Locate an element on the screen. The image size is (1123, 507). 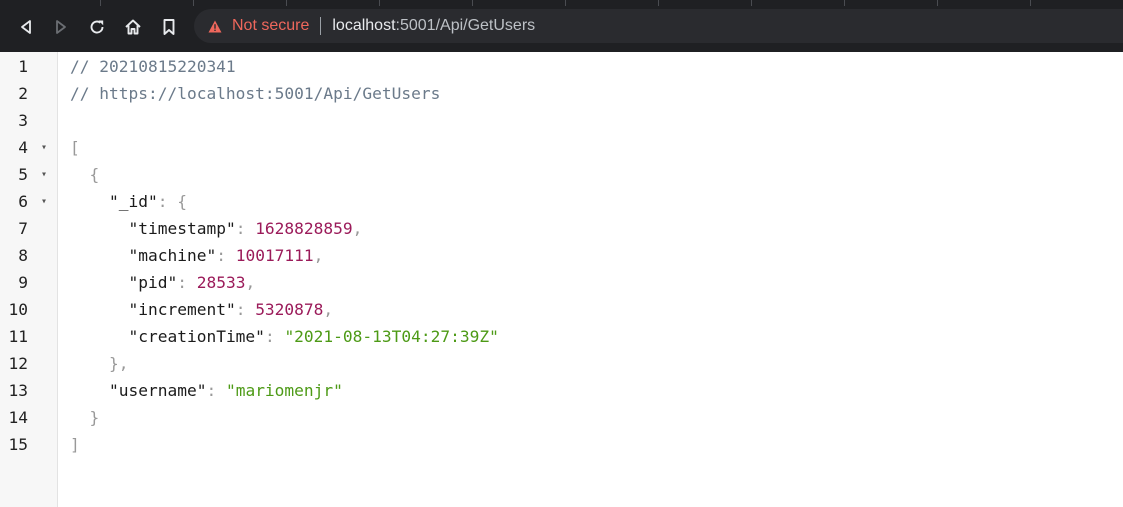
line-source: "pid": 28533, is located at coordinates (162, 282).